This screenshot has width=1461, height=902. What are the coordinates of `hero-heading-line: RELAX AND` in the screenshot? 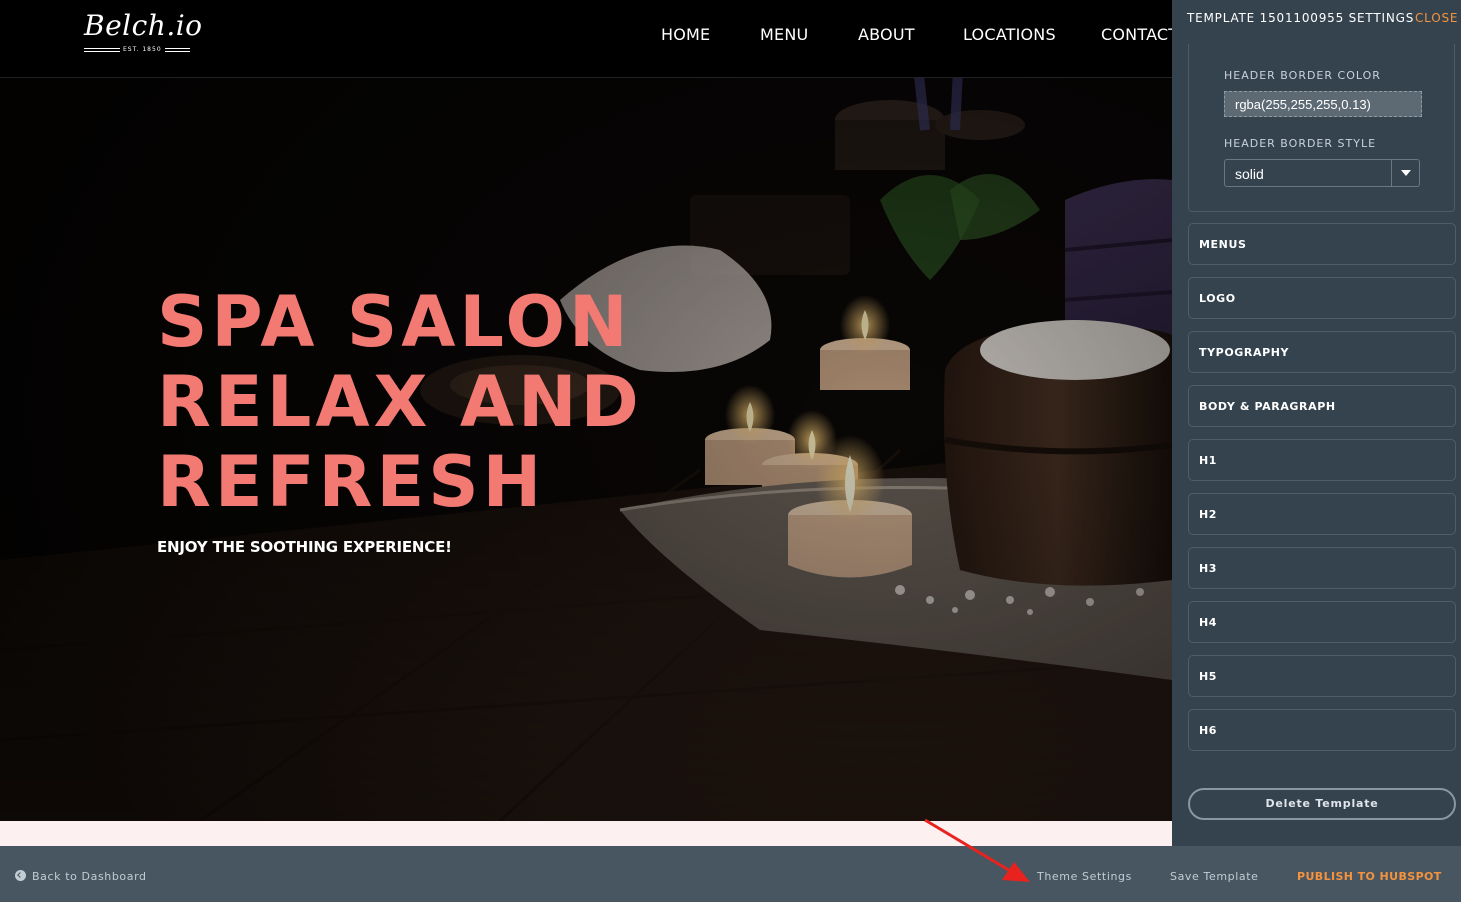 It's located at (400, 402).